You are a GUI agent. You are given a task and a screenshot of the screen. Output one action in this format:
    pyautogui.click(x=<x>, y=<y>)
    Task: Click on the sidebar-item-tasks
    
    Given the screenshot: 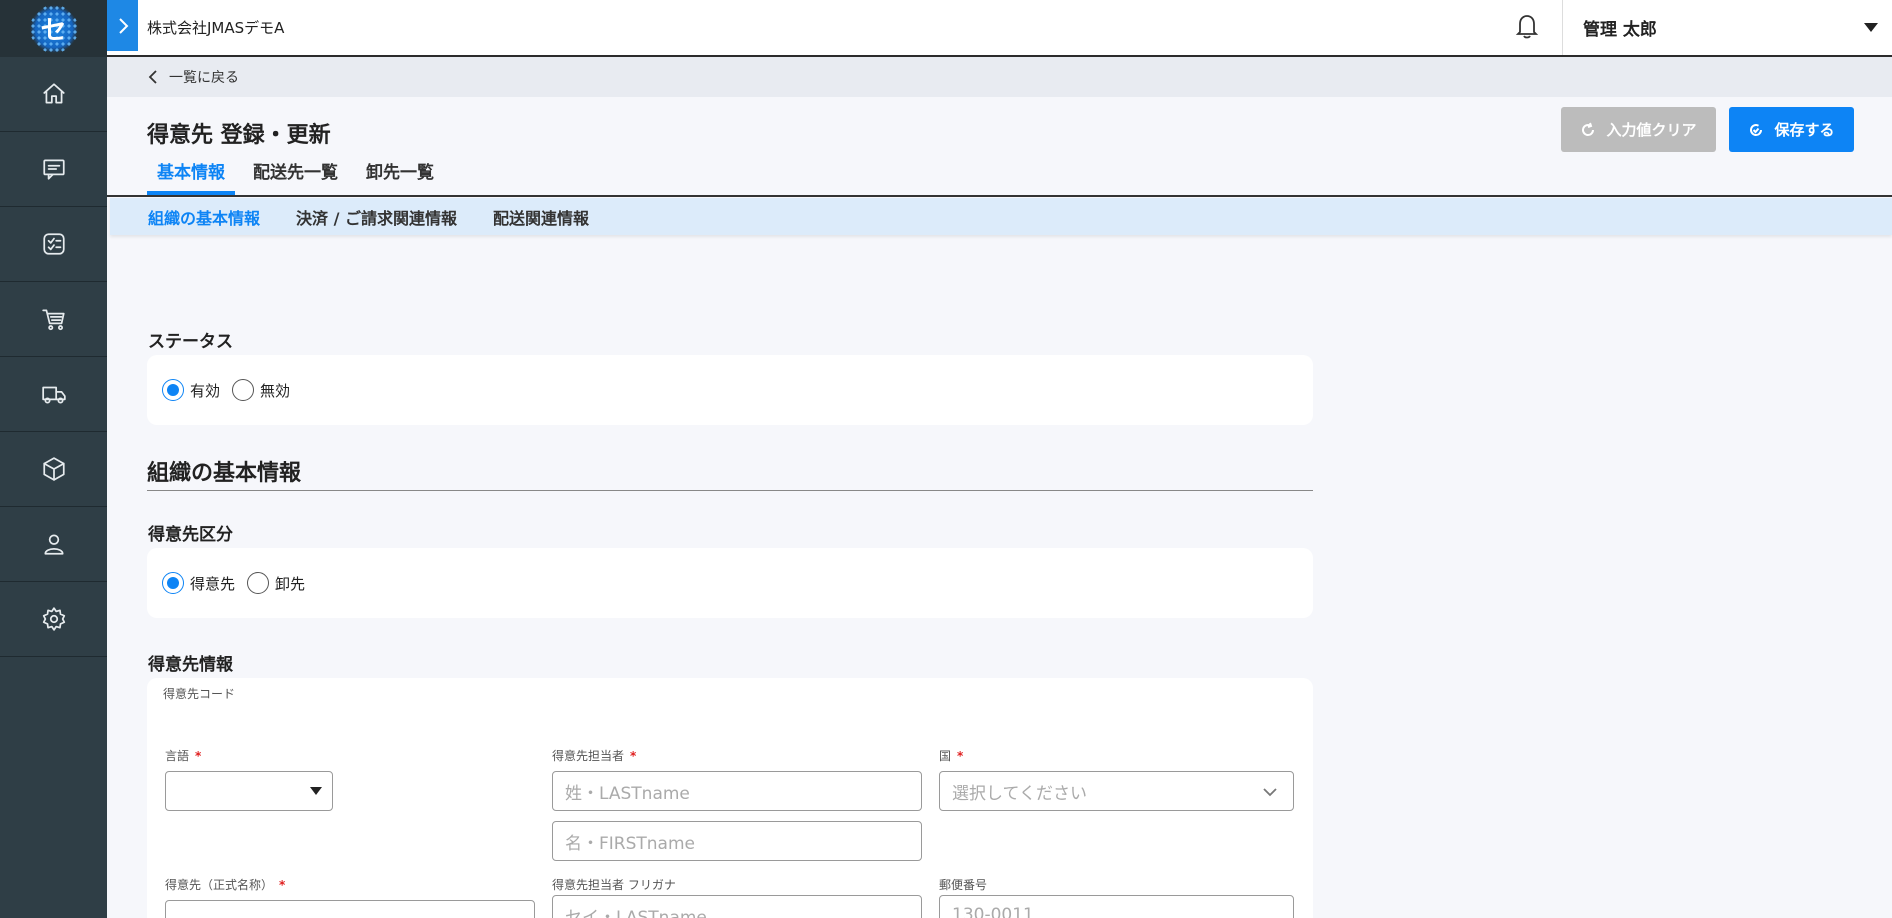 What is the action you would take?
    pyautogui.click(x=53, y=244)
    